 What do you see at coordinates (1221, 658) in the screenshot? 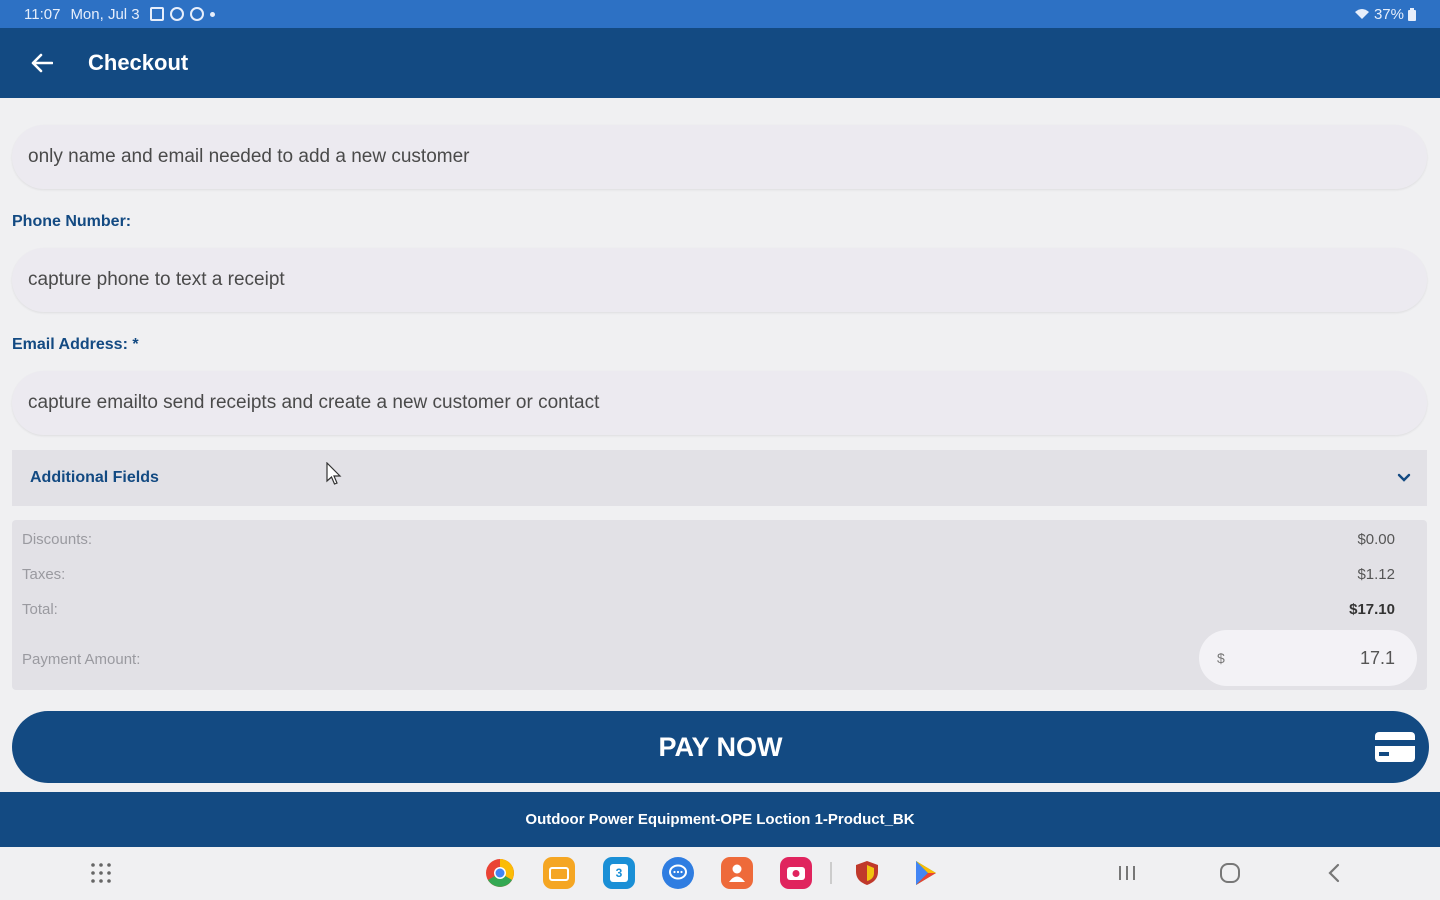
I see `currency-symbol: $` at bounding box center [1221, 658].